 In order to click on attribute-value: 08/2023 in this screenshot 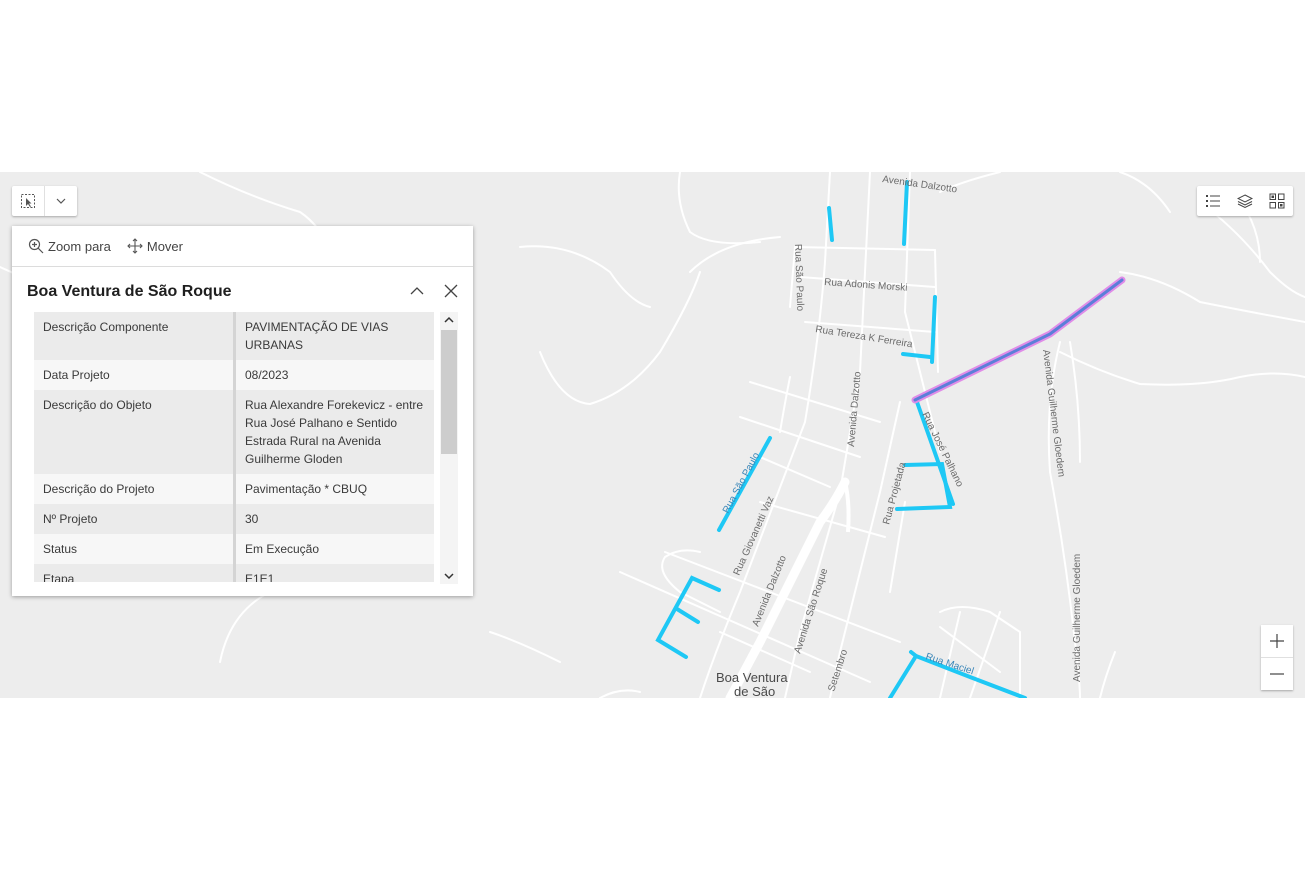, I will do `click(334, 375)`.